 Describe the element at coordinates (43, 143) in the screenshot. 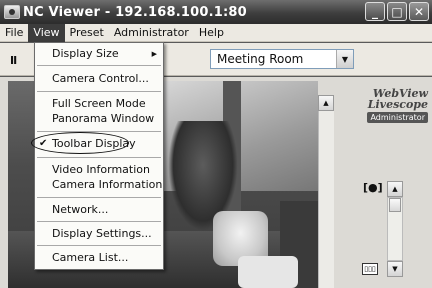

I see `check-icon: ✔` at that location.